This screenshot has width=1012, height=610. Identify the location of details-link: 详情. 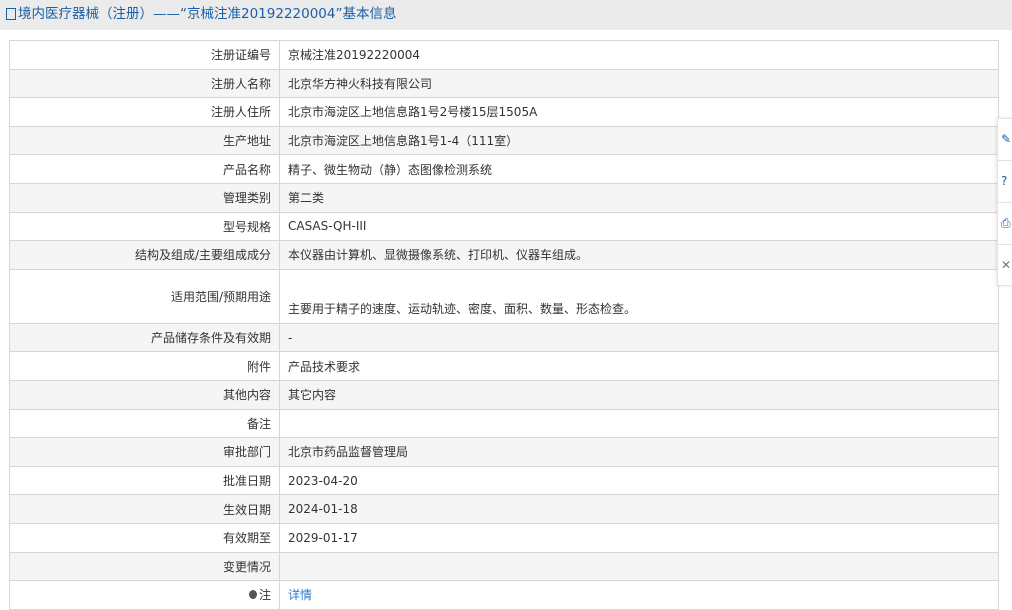
(300, 595).